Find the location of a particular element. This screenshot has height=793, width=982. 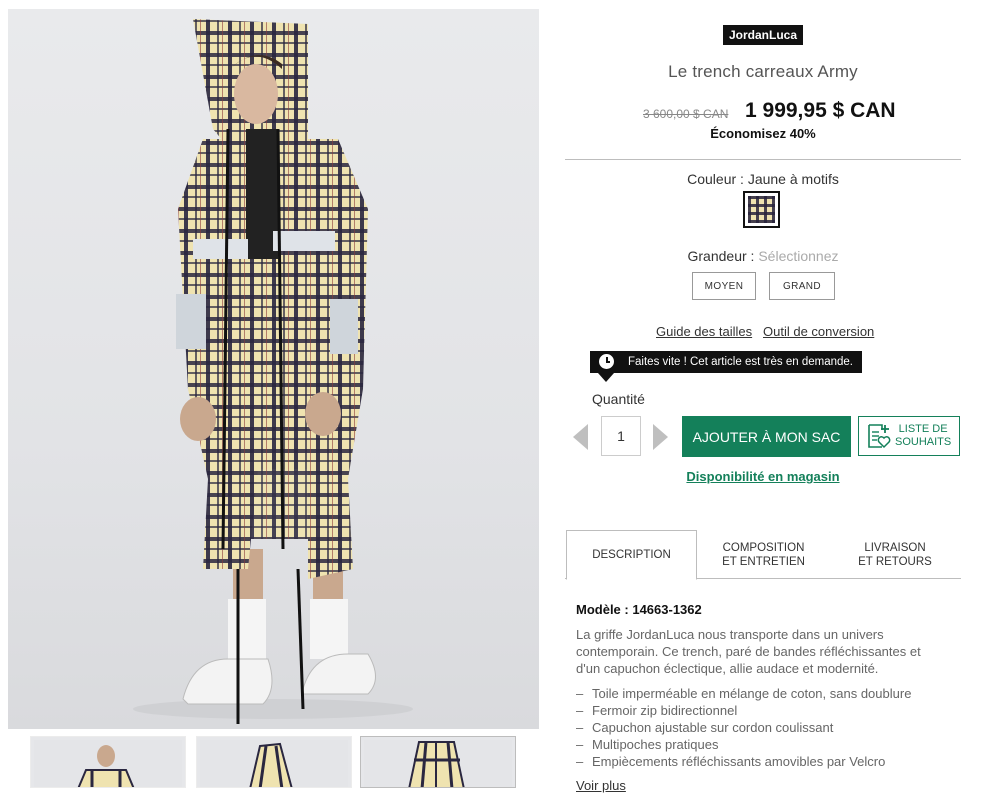

wishlist-label: LISTE DE SOUHAITS is located at coordinates (923, 436).